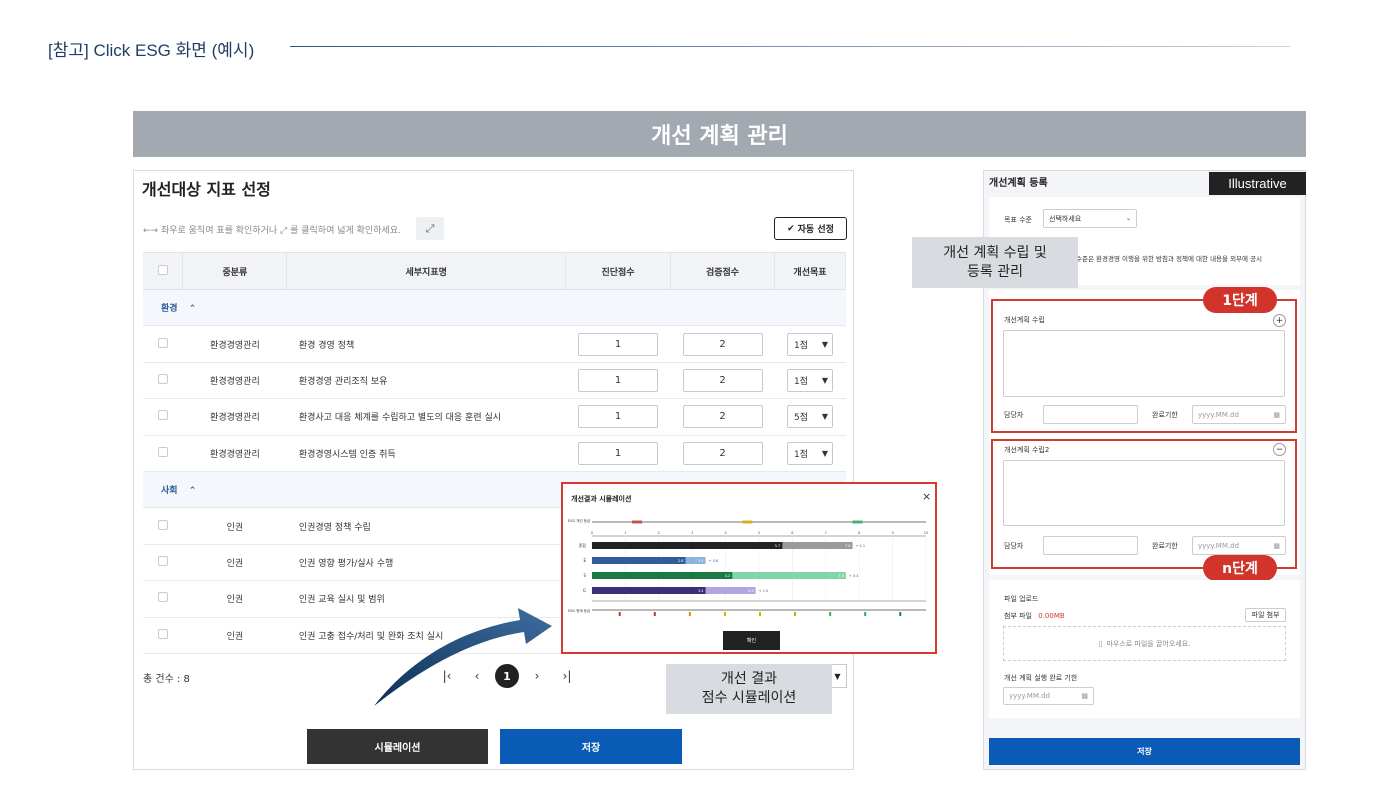  I want to click on row-indicator: 환경경영 관리조직 보유, so click(426, 381).